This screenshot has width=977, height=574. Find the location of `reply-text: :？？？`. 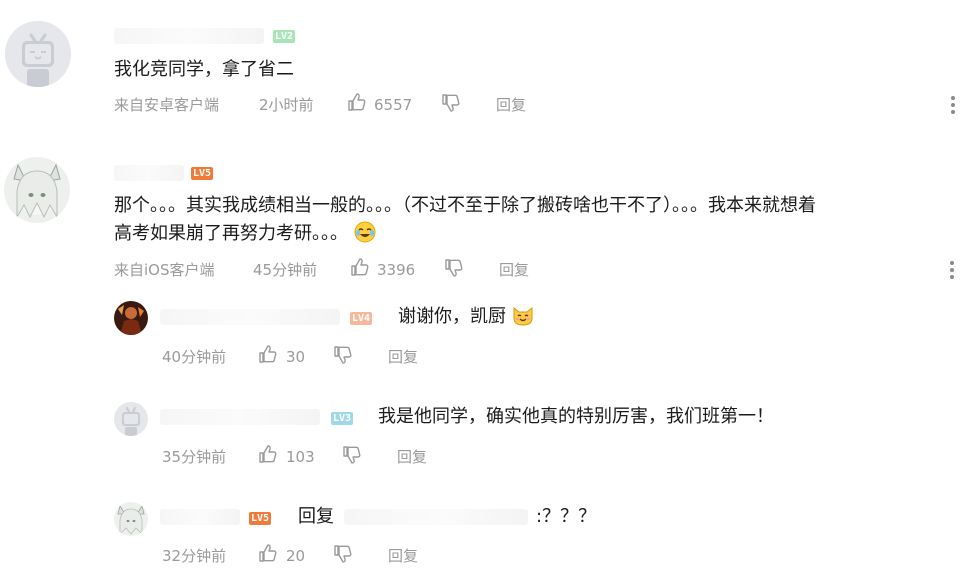

reply-text: :？？？ is located at coordinates (566, 516).